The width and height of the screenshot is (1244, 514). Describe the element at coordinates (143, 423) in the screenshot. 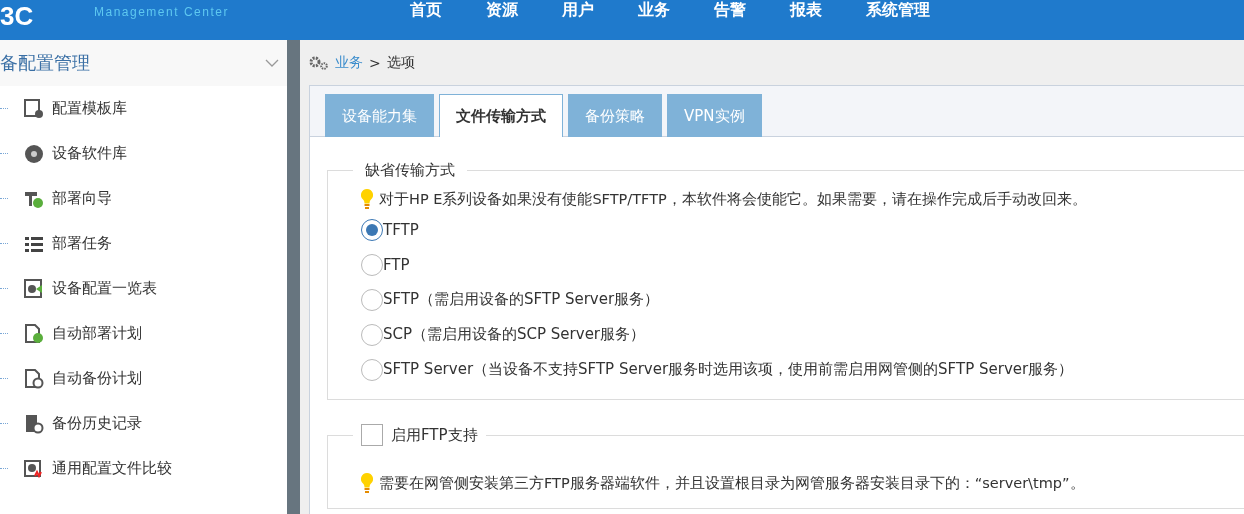

I see `sidebar-item: 备份历史记录` at that location.